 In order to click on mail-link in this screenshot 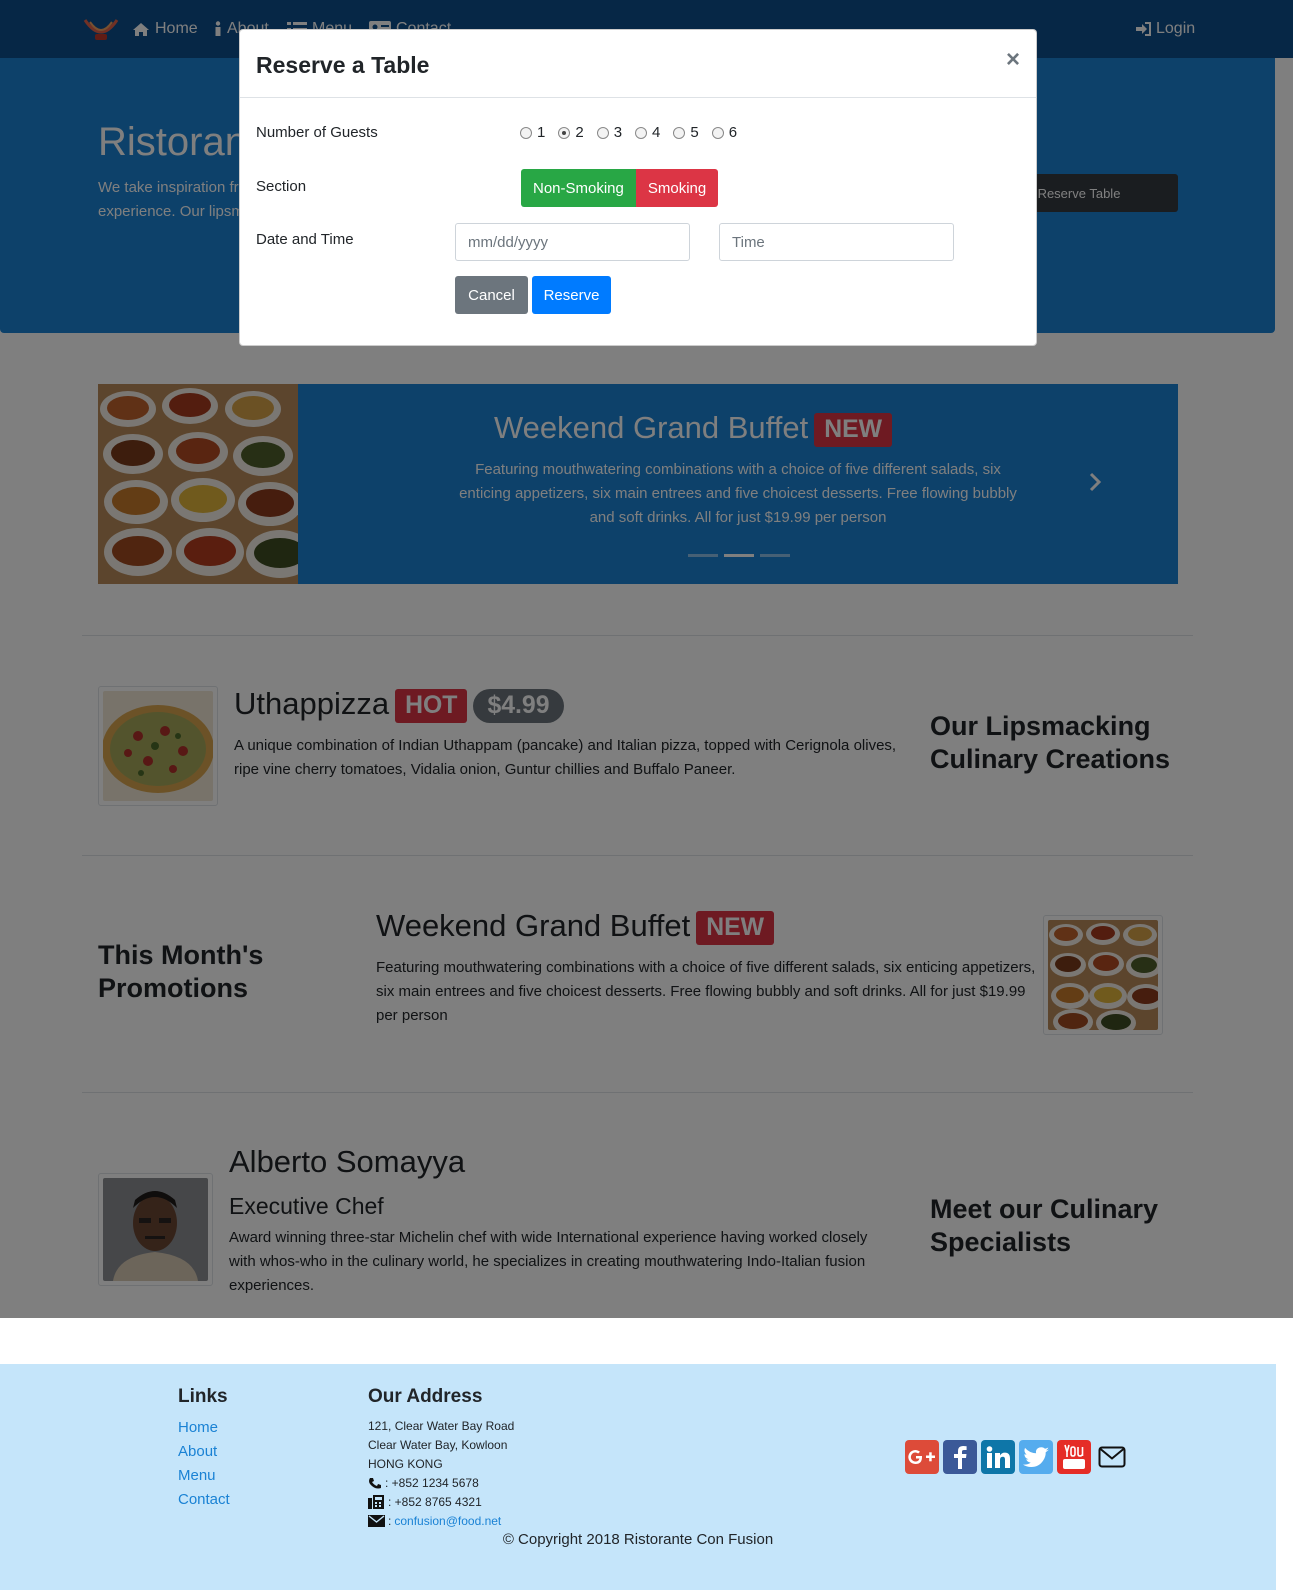, I will do `click(1112, 1457)`.